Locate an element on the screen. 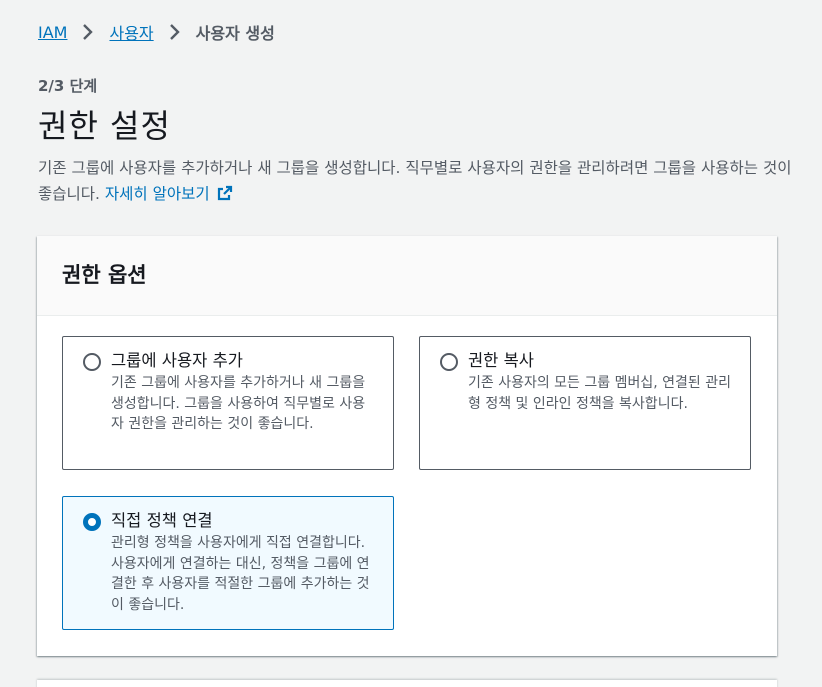 This screenshot has width=822, height=687. option-label: 직접 정책 연결 is located at coordinates (162, 520).